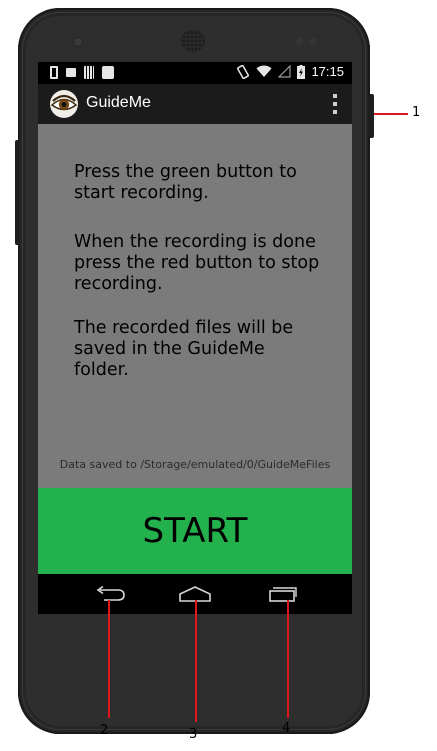 This screenshot has width=437, height=751. Describe the element at coordinates (118, 102) in the screenshot. I see `app-title: GuideMe` at that location.